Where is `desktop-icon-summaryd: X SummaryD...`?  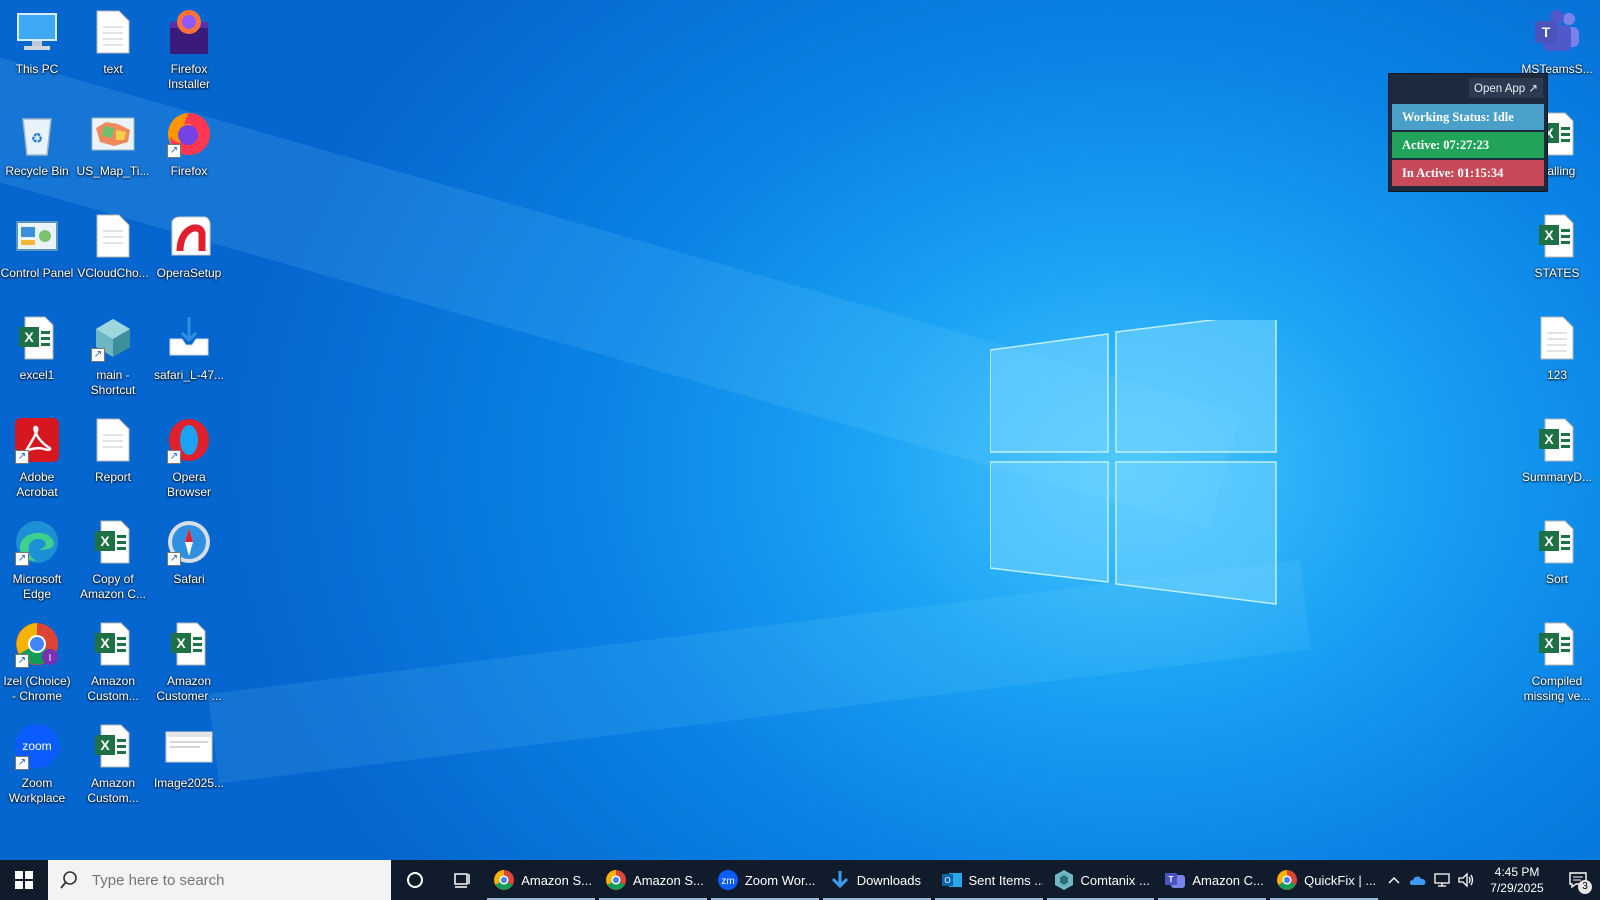
desktop-icon-summaryd: X SummaryD... is located at coordinates (1557, 450).